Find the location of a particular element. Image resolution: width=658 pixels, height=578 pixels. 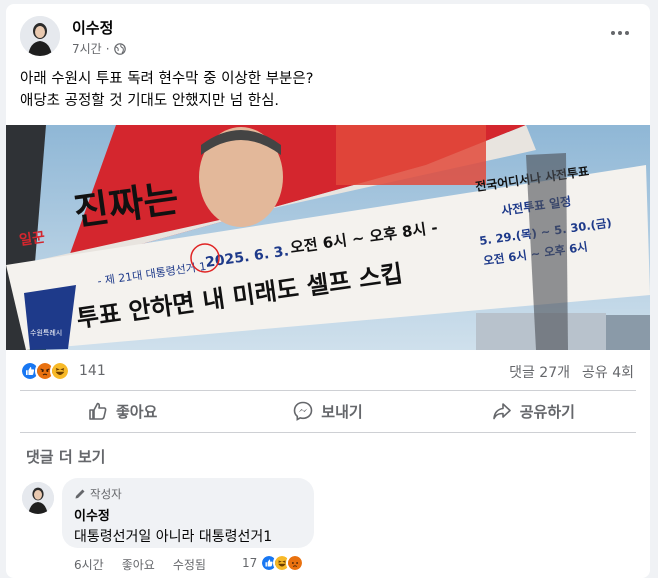

pencil-icon is located at coordinates (80, 494).